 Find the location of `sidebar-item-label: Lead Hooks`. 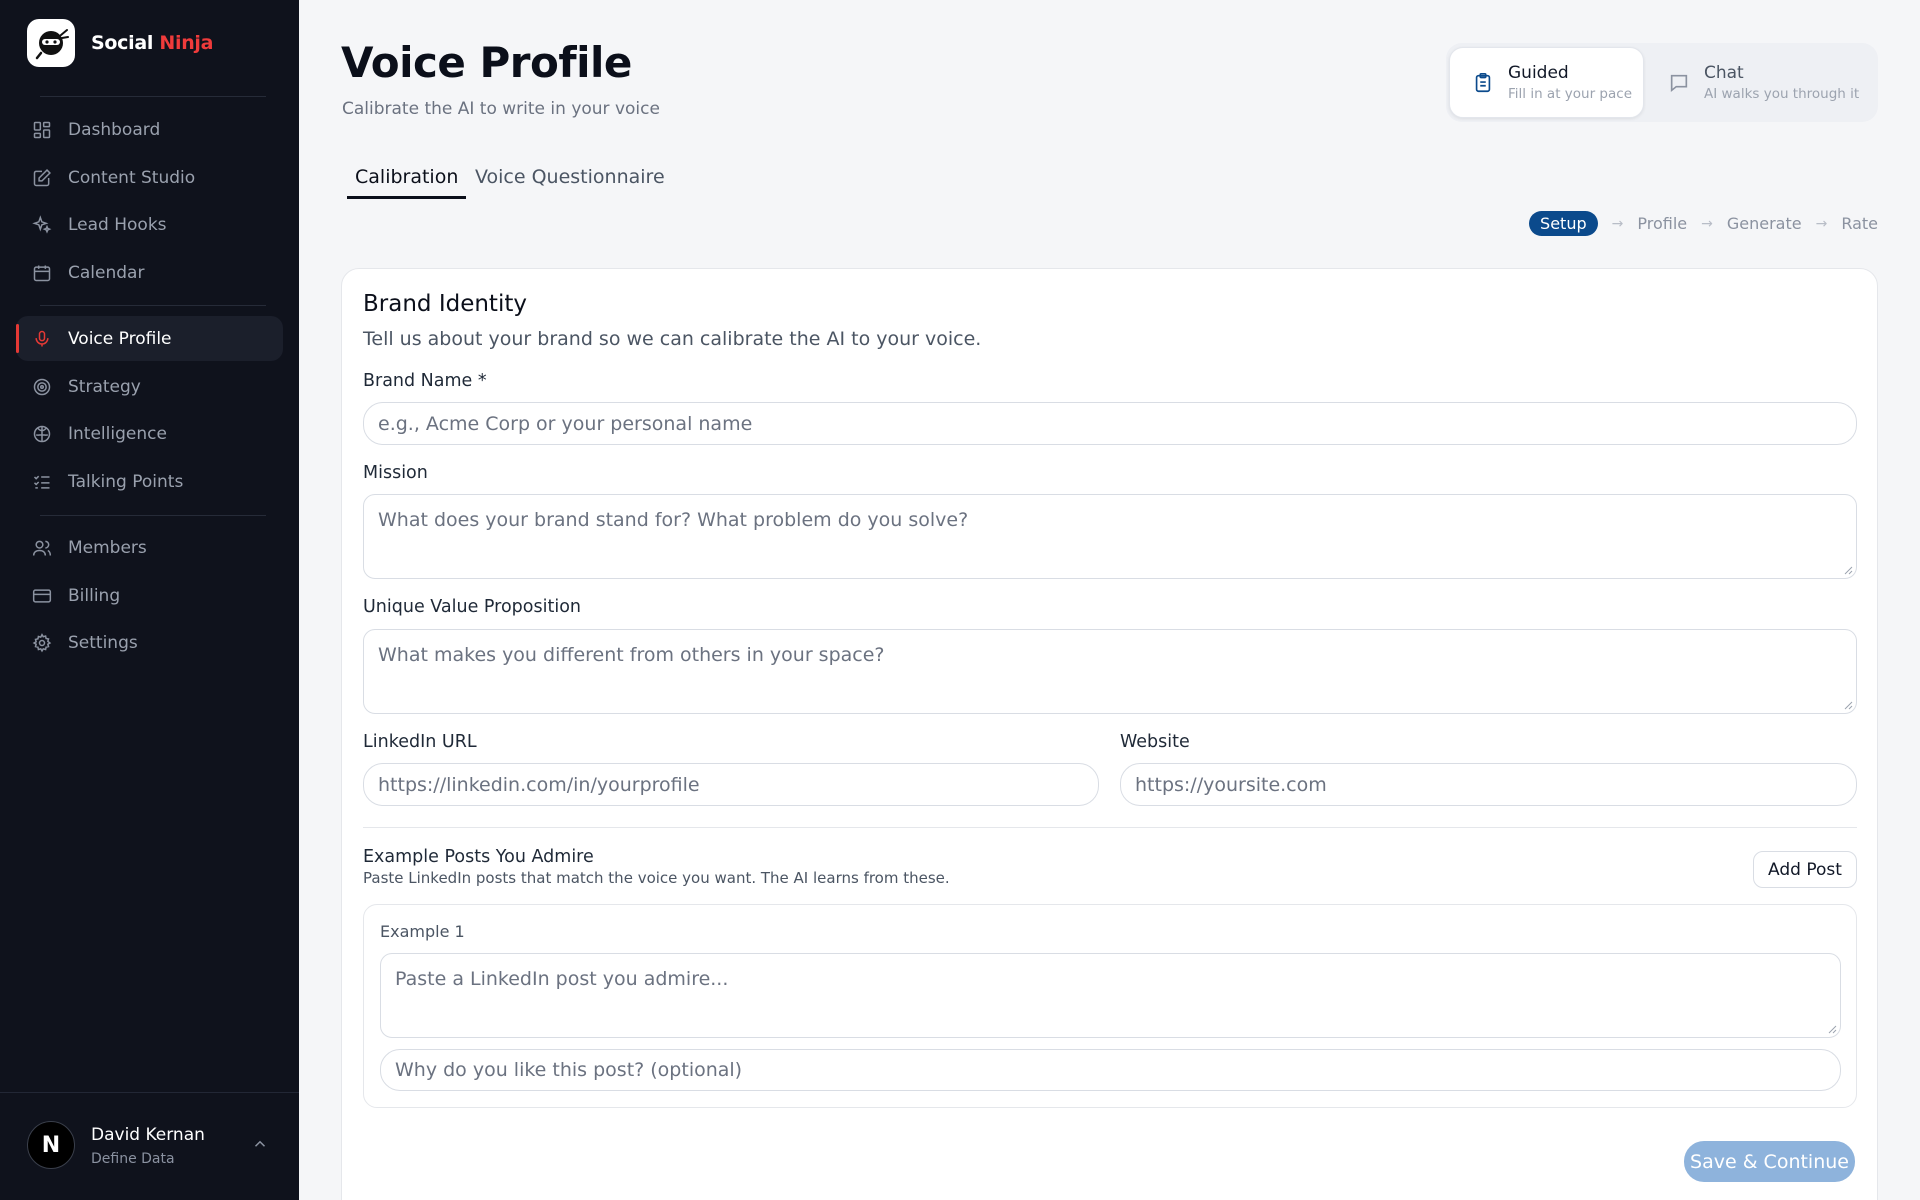

sidebar-item-label: Lead Hooks is located at coordinates (117, 224).